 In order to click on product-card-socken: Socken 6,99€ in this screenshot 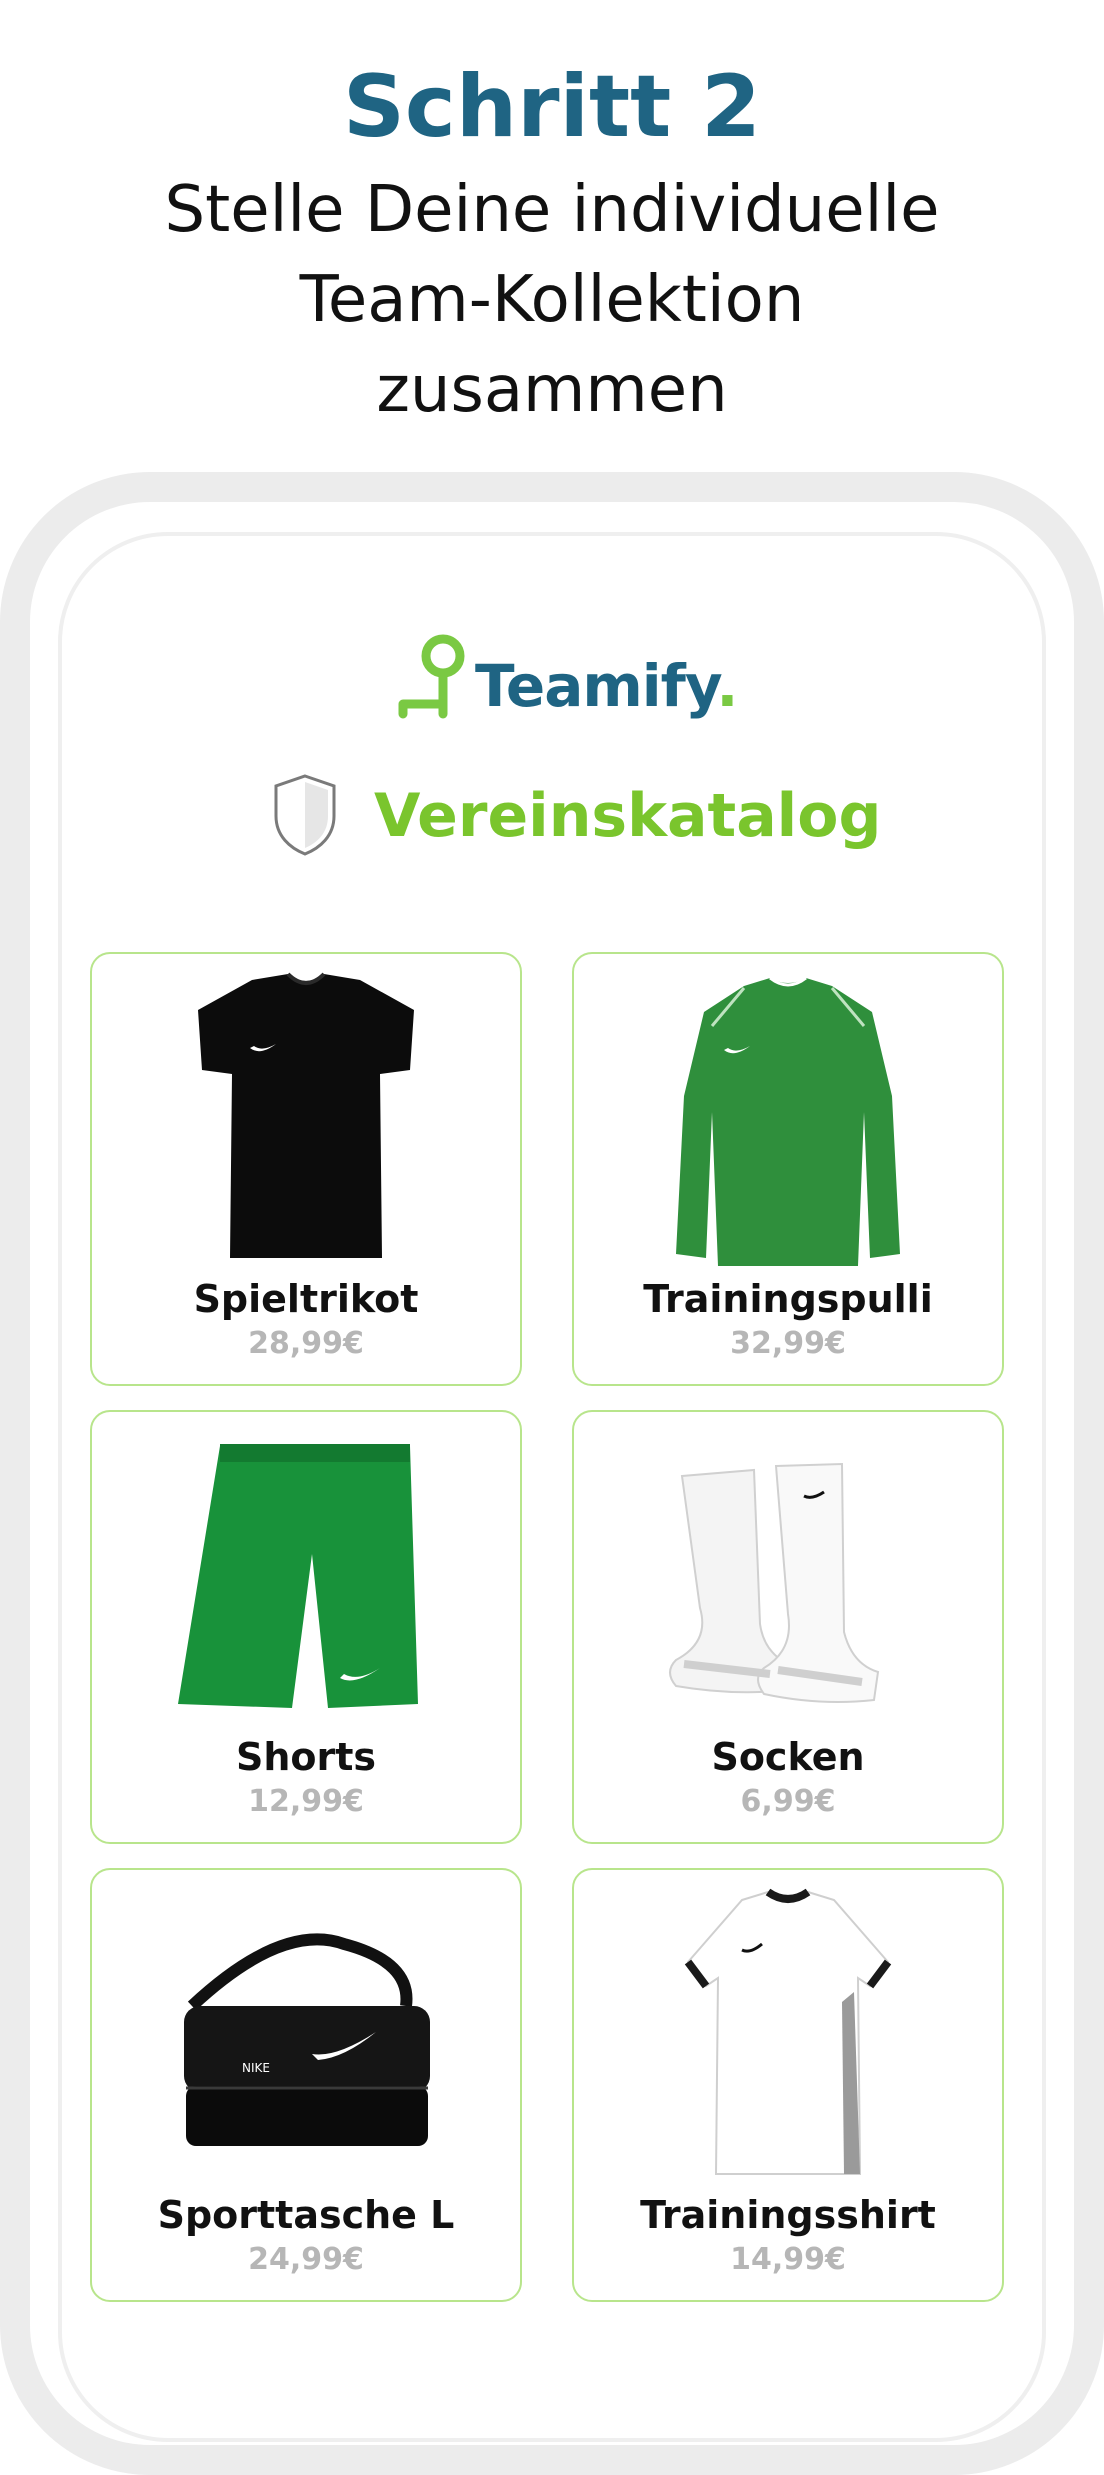, I will do `click(788, 1627)`.